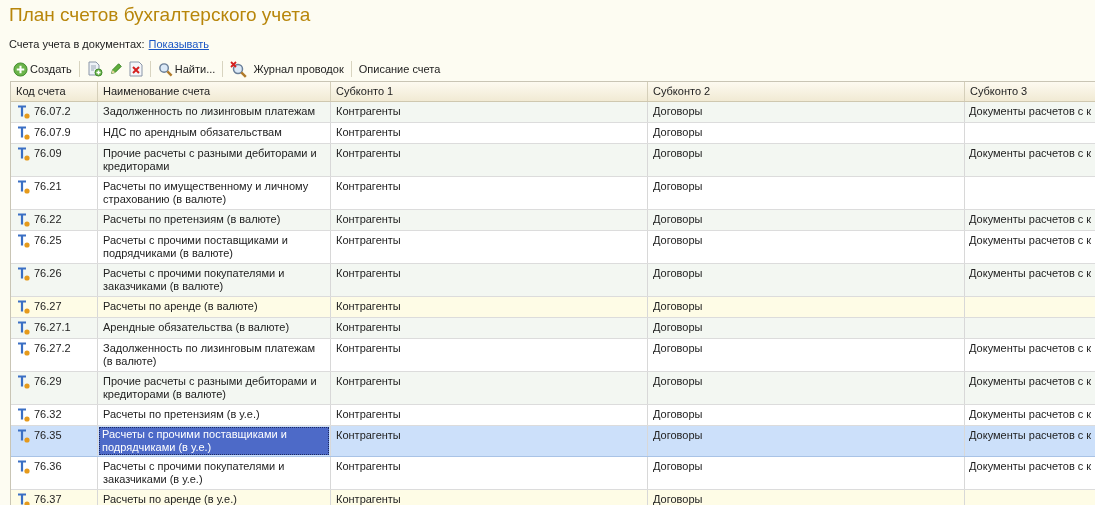  I want to click on table-cell: 76.27.2, so click(52, 348).